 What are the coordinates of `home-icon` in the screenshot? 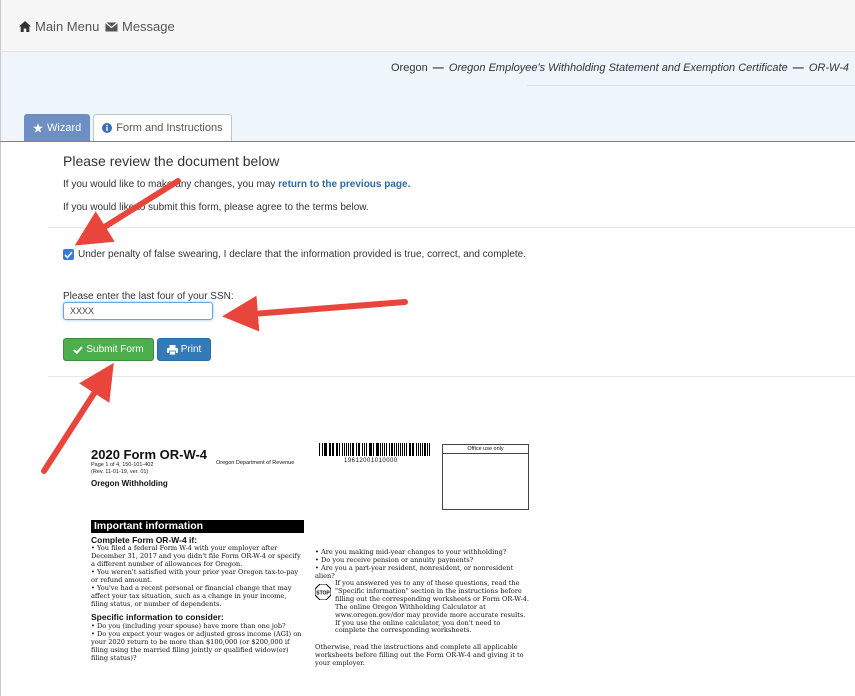 It's located at (25, 26).